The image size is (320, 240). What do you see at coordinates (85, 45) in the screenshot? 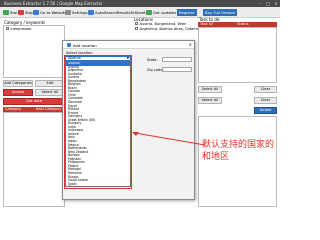
I see `dialog-title: Add location` at bounding box center [85, 45].